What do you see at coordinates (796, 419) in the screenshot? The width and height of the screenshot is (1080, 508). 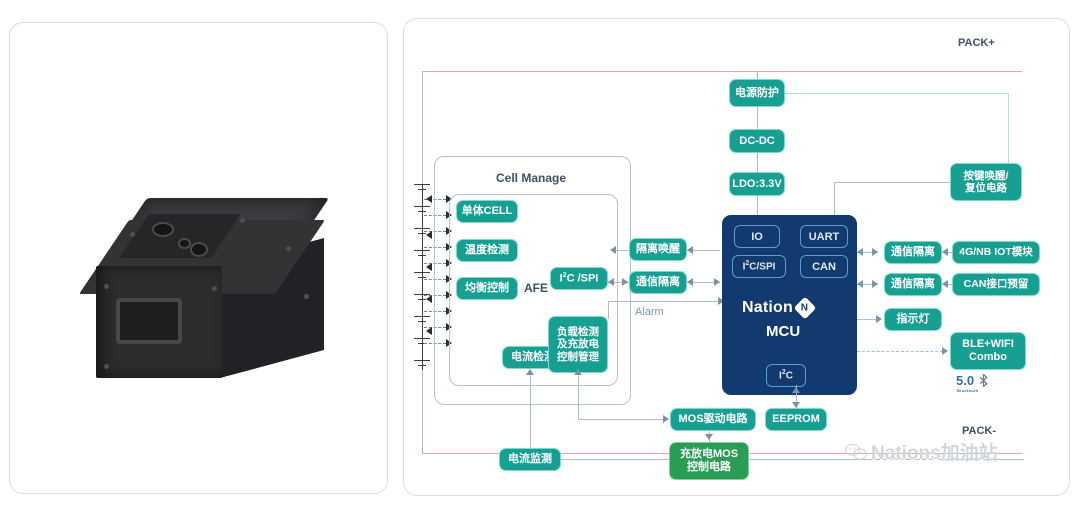 I see `block-eeprom: EEPROM` at bounding box center [796, 419].